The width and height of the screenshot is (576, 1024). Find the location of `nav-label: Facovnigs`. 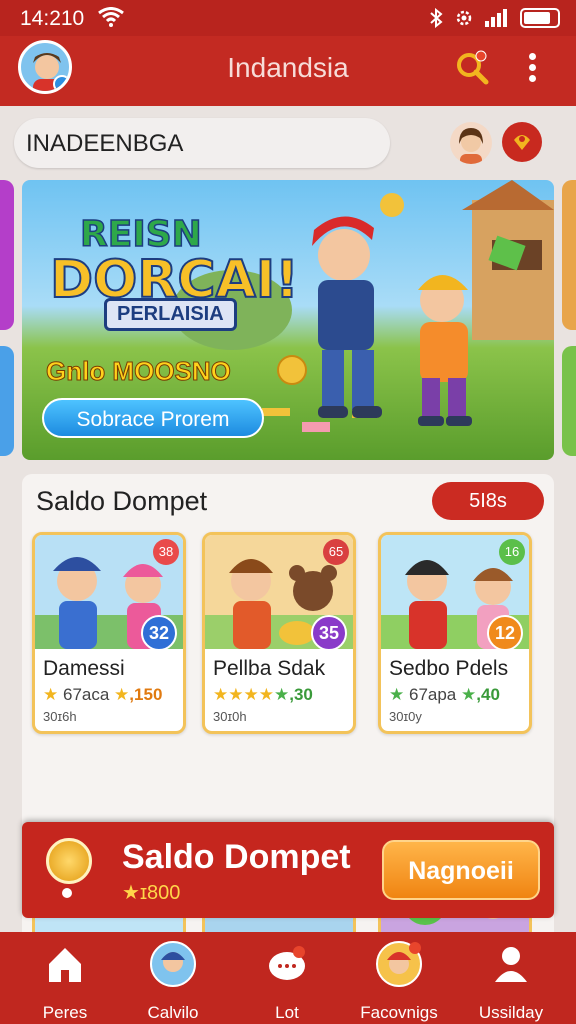

nav-label: Facovnigs is located at coordinates (399, 1012).